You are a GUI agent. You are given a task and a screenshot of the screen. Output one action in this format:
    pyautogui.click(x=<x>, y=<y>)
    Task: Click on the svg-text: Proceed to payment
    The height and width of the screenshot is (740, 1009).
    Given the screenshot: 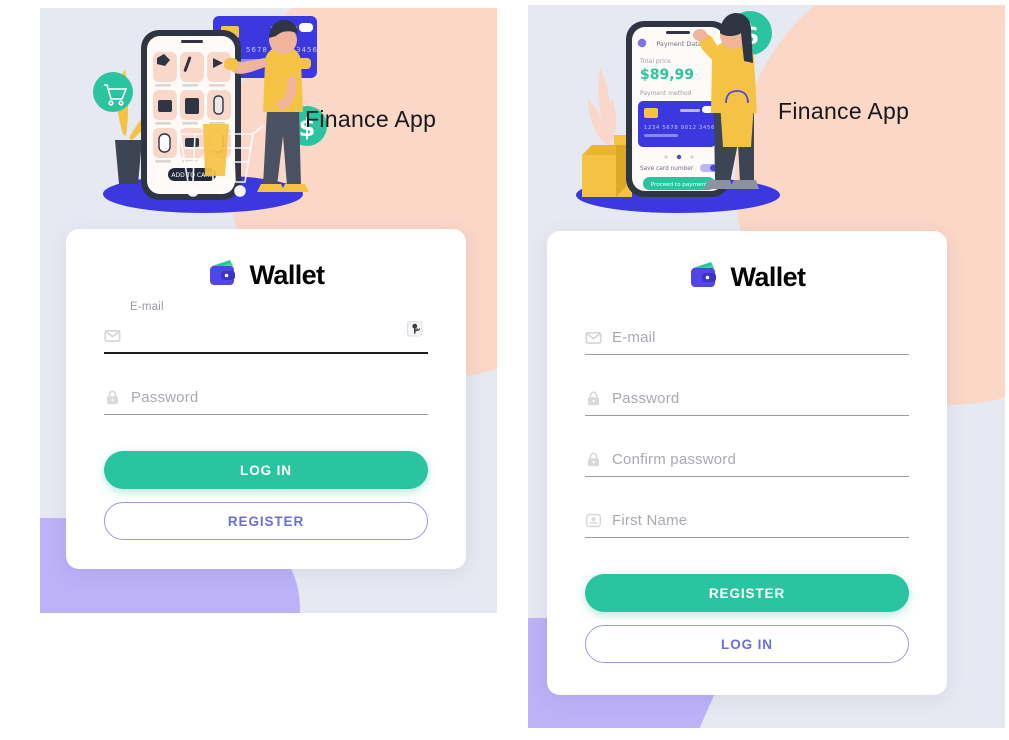 What is the action you would take?
    pyautogui.click(x=679, y=185)
    